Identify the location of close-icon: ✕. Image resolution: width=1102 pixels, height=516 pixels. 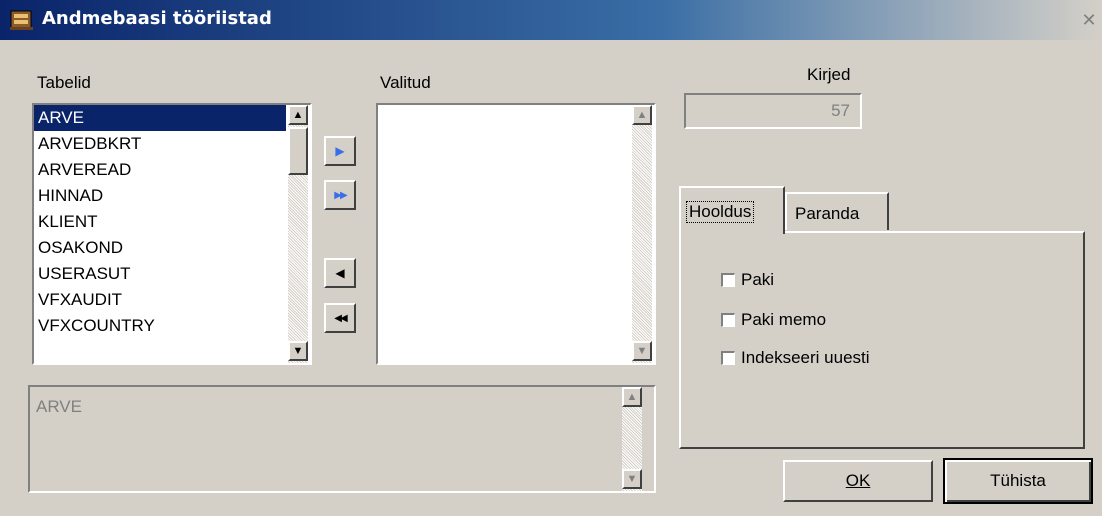
(1089, 20).